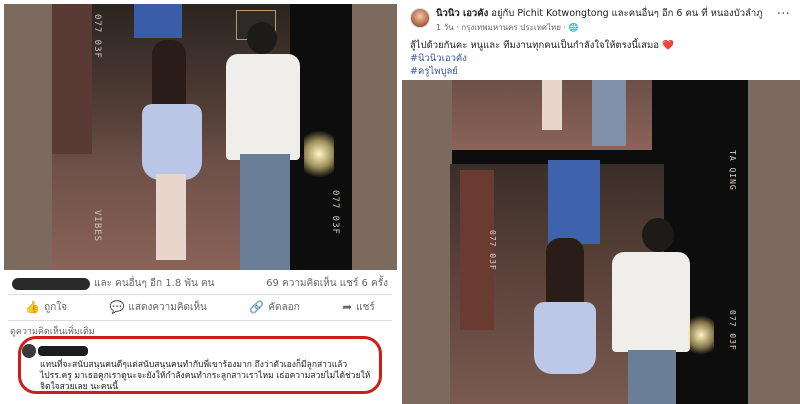 This screenshot has width=800, height=404. Describe the element at coordinates (507, 27) in the screenshot. I see `post-timestamp-location: 1 วัน · กรุงเทพมหานคร ประเทศไทย · 🌐` at that location.